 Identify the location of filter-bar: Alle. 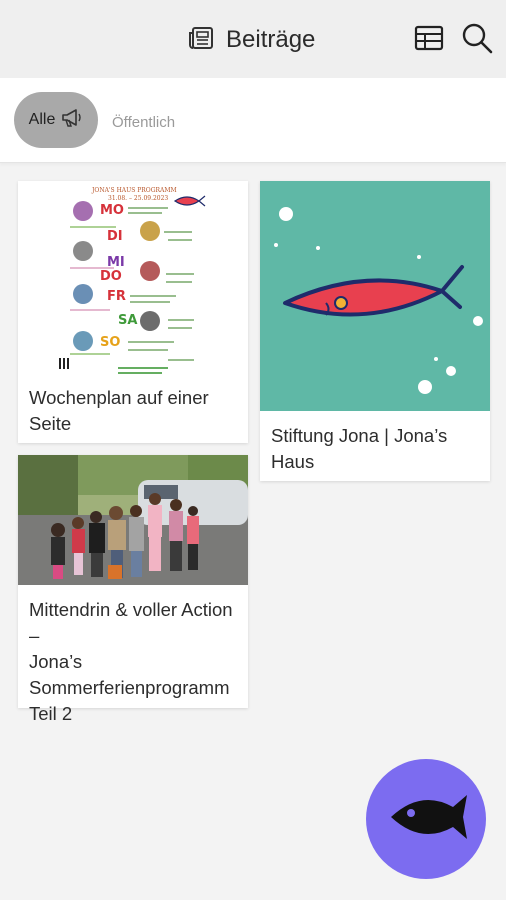
(253, 120).